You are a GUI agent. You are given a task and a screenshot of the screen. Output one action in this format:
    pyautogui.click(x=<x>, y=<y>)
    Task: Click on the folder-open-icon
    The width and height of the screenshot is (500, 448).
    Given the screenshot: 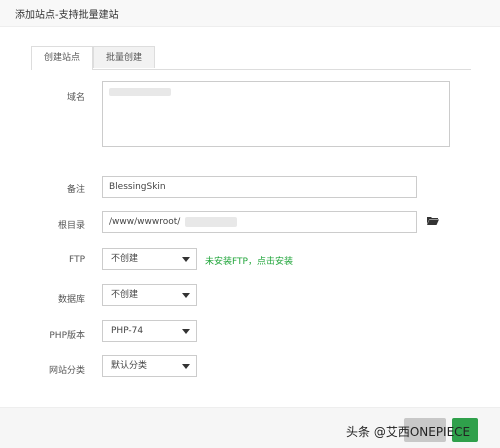 What is the action you would take?
    pyautogui.click(x=433, y=220)
    